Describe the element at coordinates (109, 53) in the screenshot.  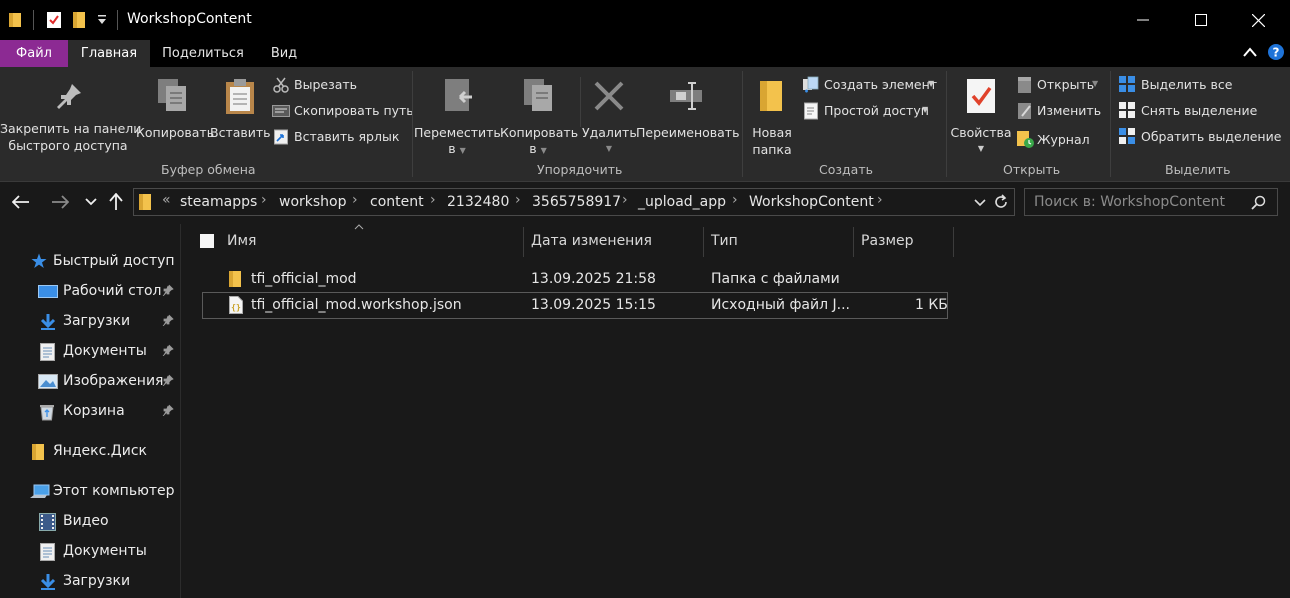
I see `tab-home: Главная` at that location.